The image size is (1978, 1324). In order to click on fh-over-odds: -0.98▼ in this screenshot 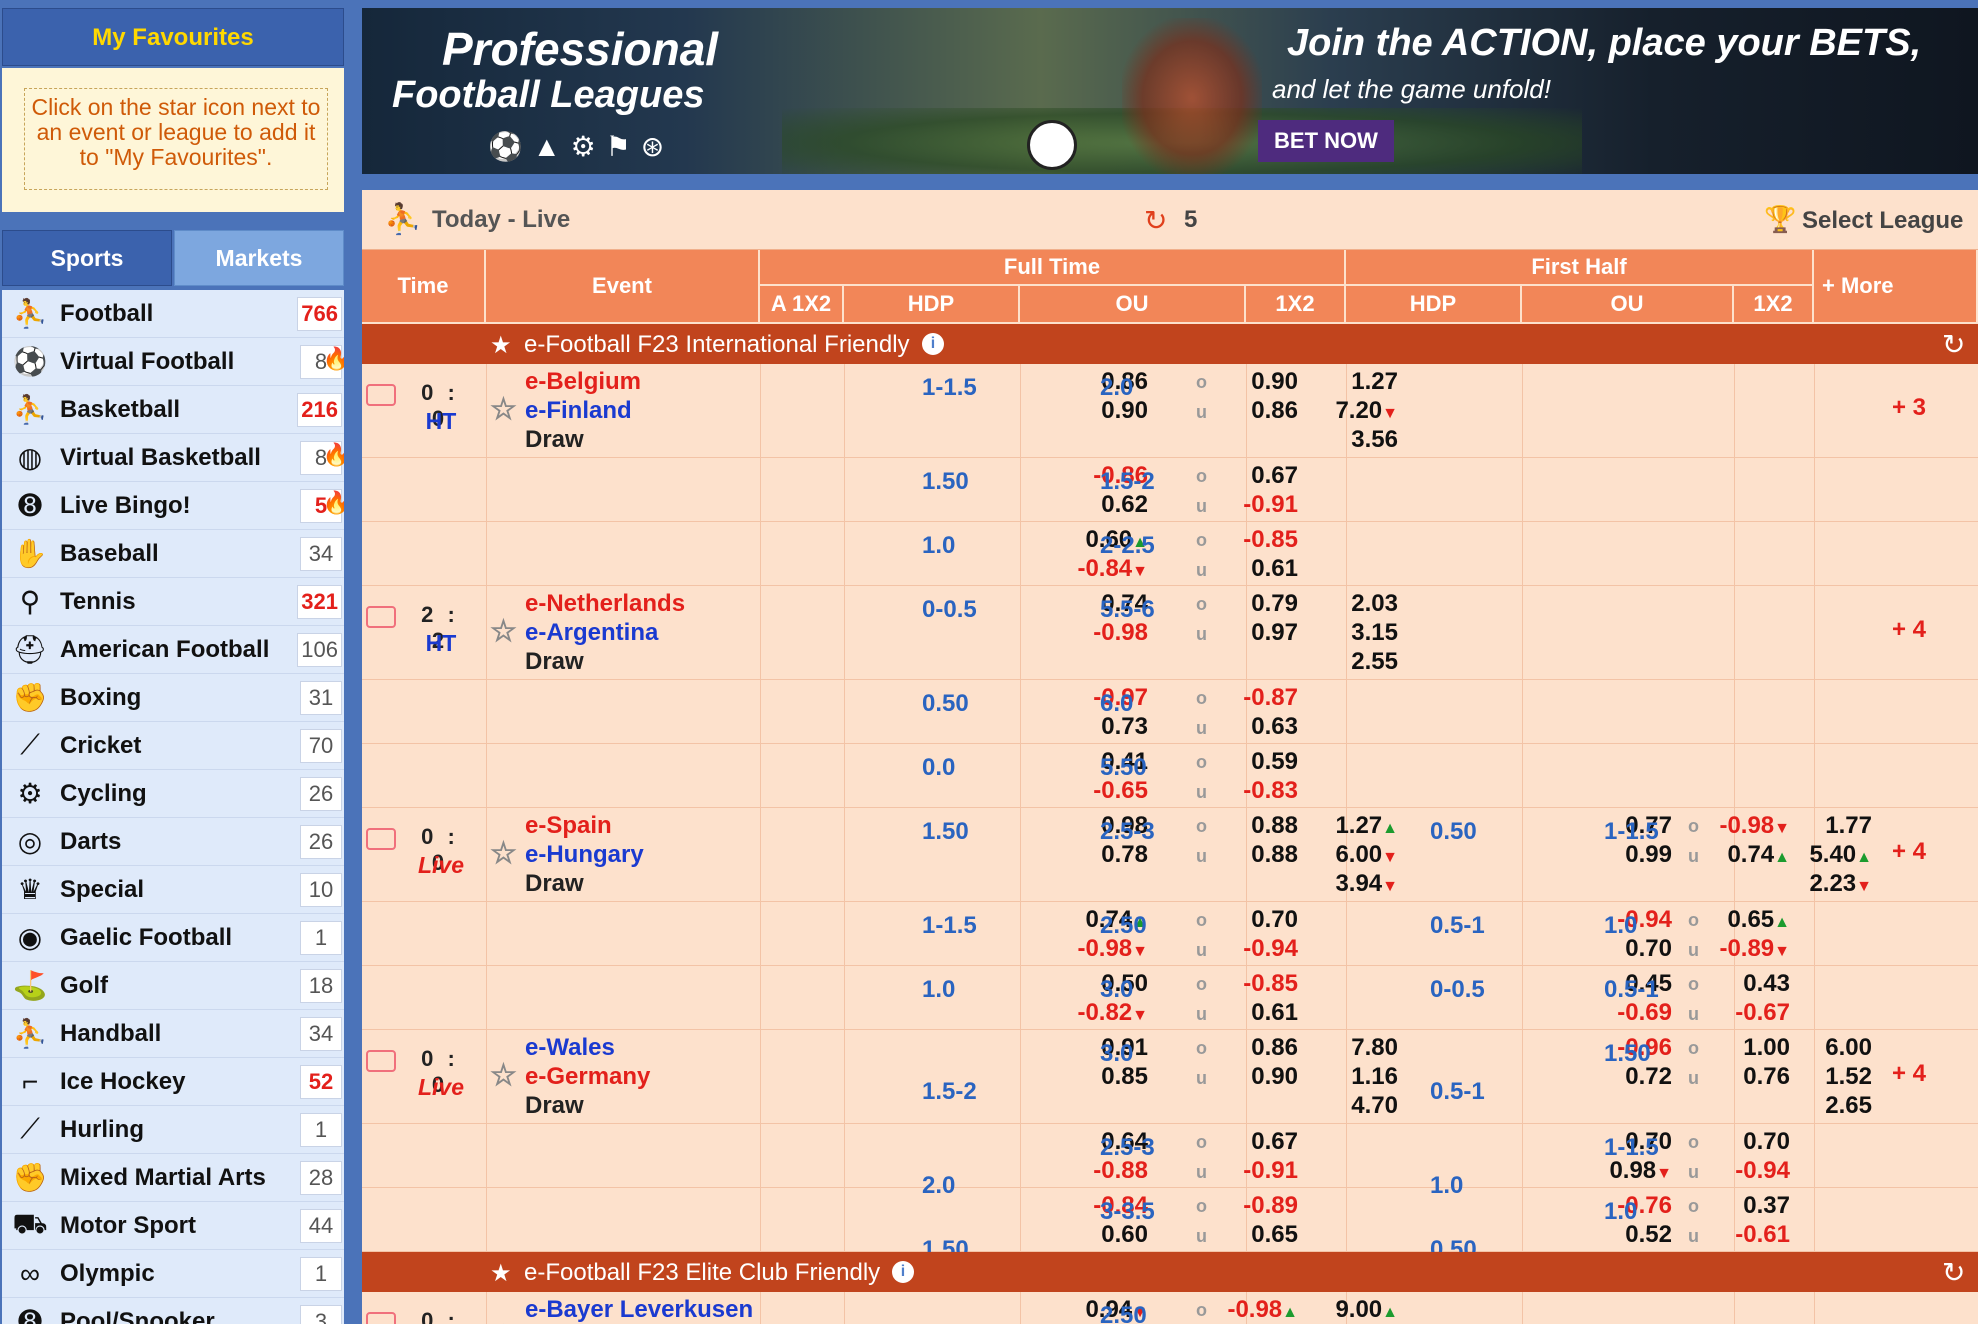, I will do `click(1754, 826)`.